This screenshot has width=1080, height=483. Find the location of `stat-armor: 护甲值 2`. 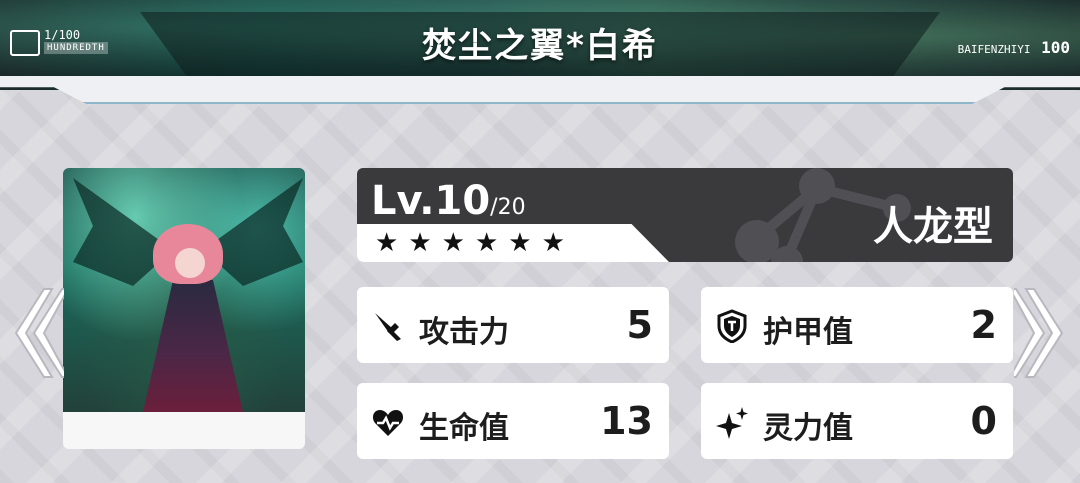

stat-armor: 护甲值 2 is located at coordinates (857, 325).